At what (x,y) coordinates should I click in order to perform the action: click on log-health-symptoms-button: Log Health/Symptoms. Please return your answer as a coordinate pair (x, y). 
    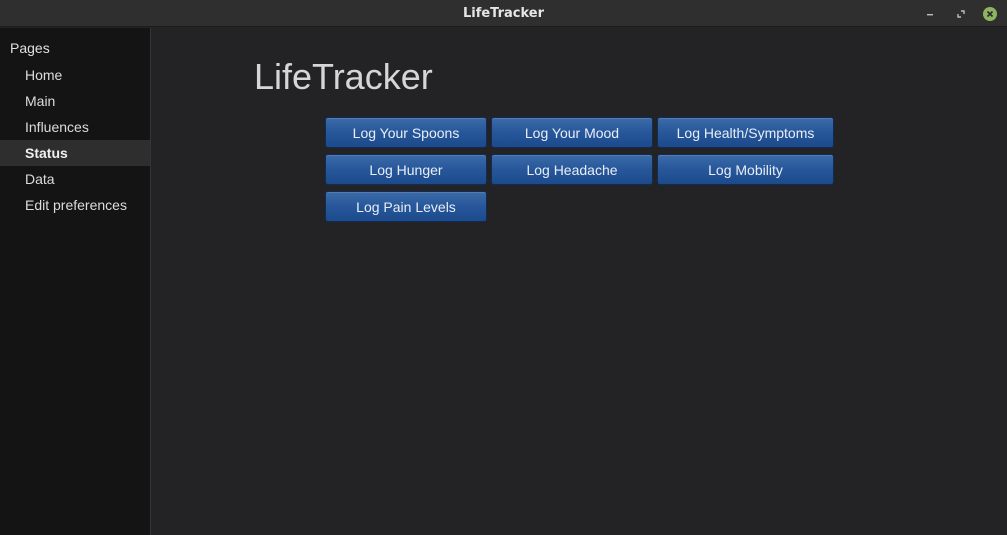
    Looking at the image, I should click on (745, 132).